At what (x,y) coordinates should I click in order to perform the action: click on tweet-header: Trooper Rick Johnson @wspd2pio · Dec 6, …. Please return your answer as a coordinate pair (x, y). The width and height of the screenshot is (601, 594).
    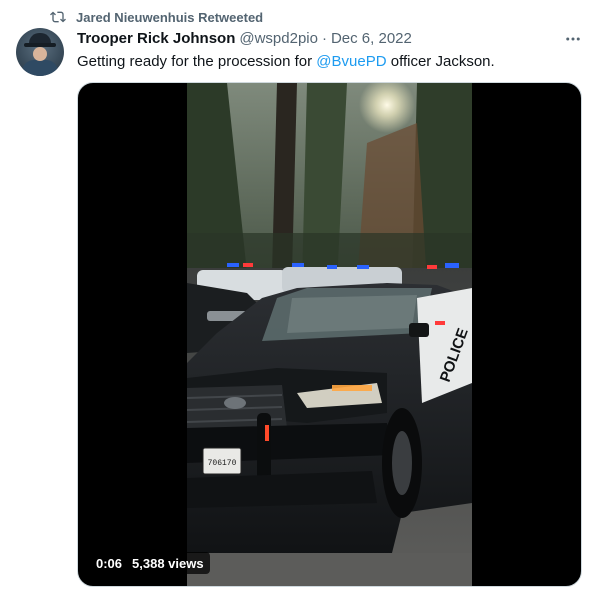
    Looking at the image, I should click on (244, 38).